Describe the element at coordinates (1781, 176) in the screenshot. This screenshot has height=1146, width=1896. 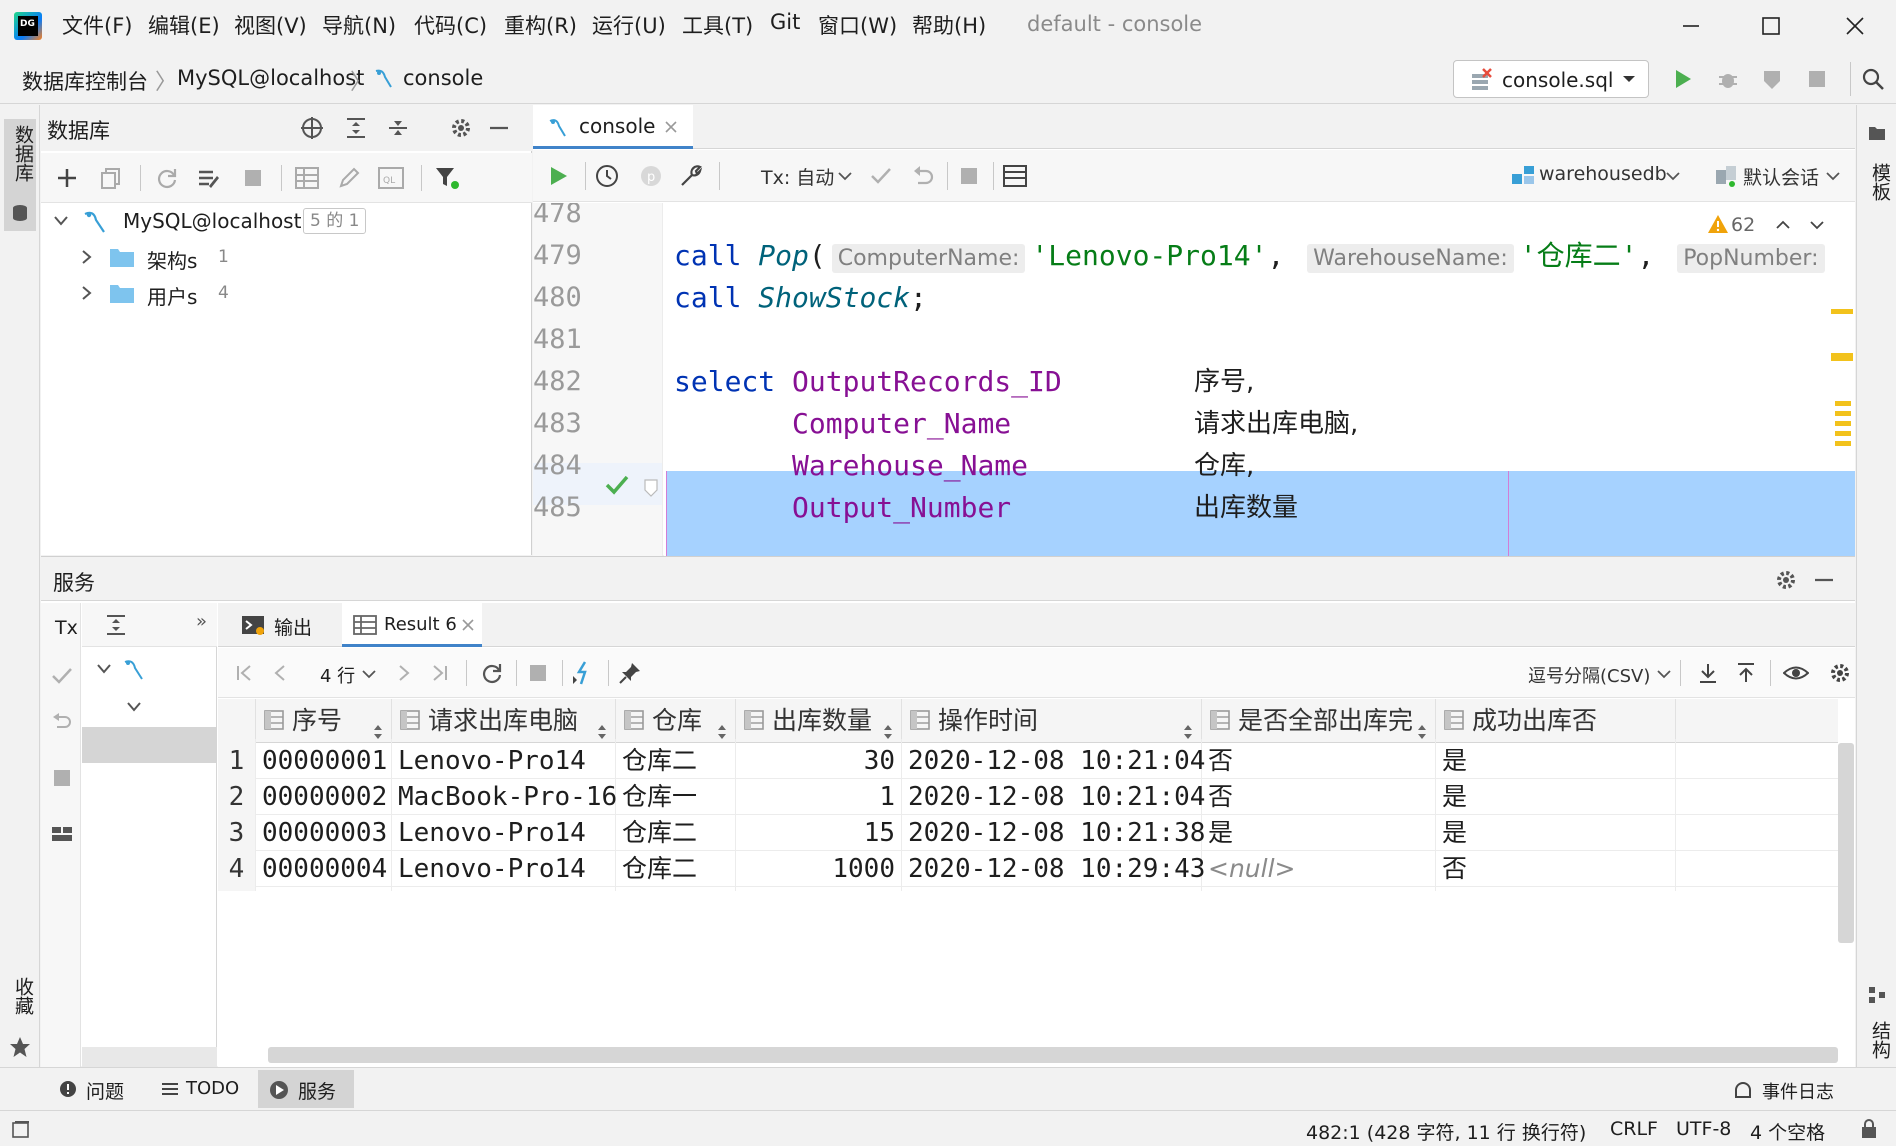
I see `session-selector: 默认会话` at that location.